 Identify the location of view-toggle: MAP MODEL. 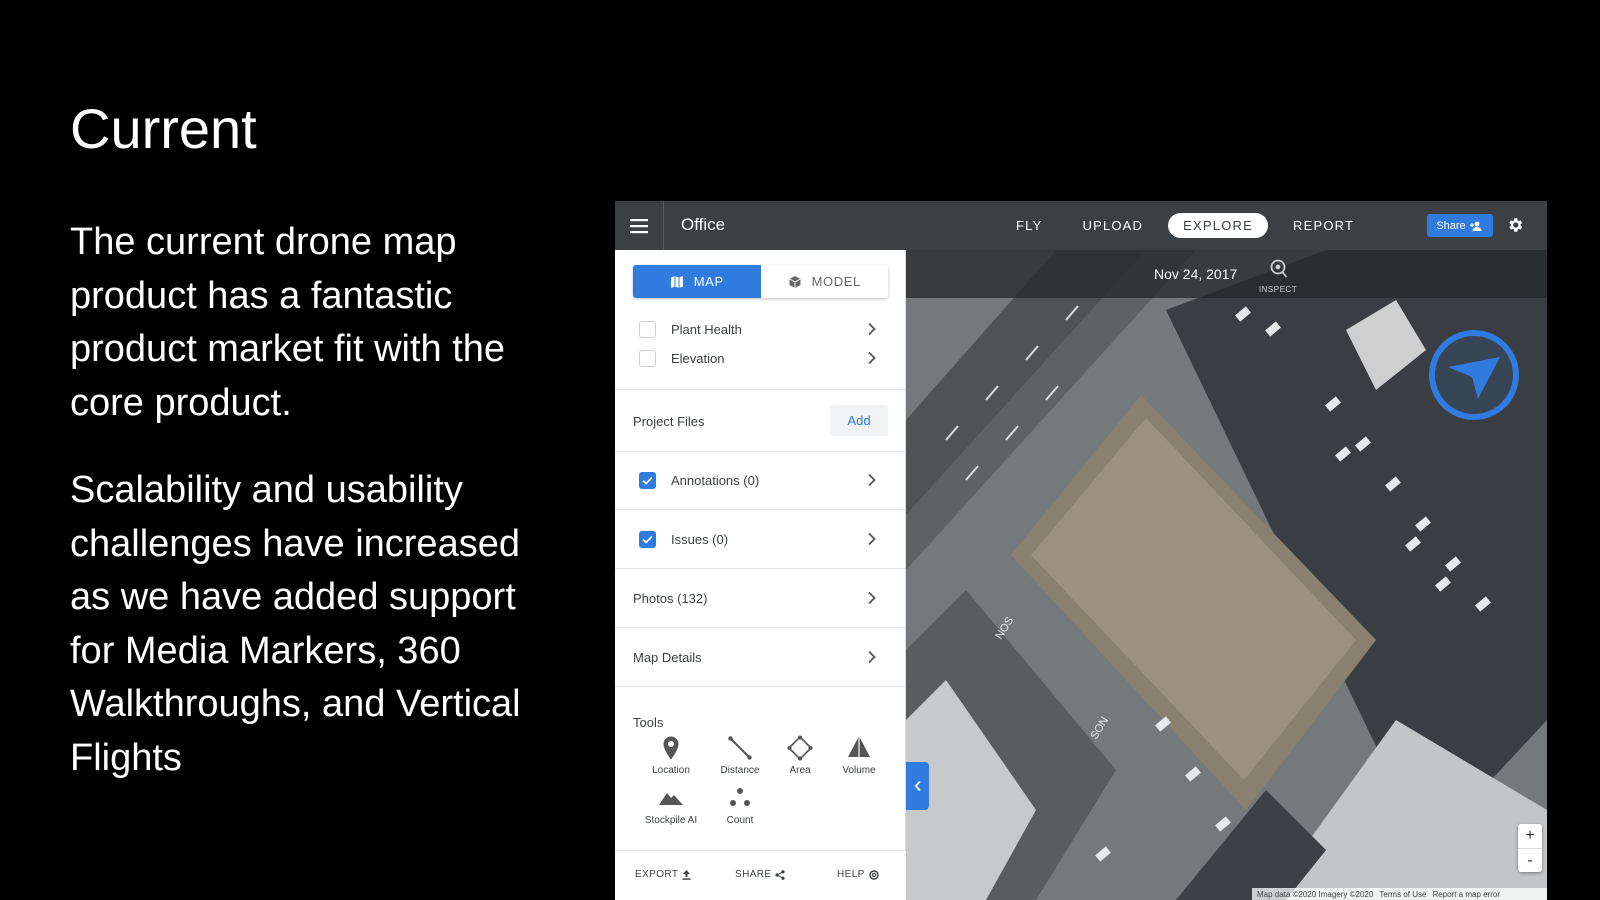
(760, 281).